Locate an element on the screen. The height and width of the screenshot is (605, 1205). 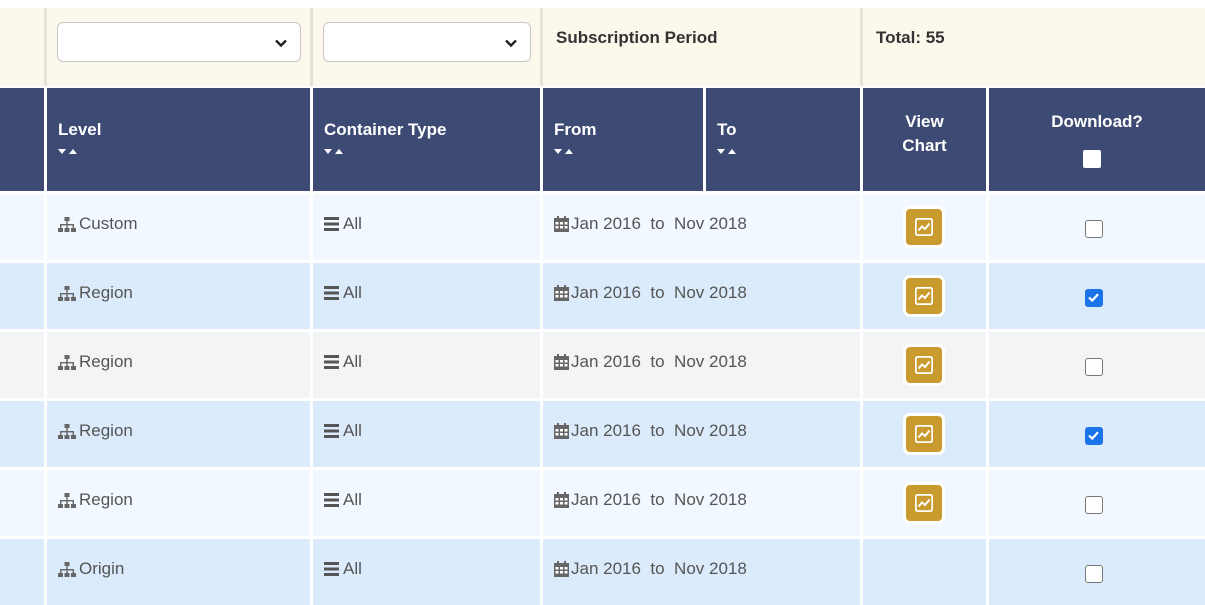
select-all-checkbox is located at coordinates (1092, 159).